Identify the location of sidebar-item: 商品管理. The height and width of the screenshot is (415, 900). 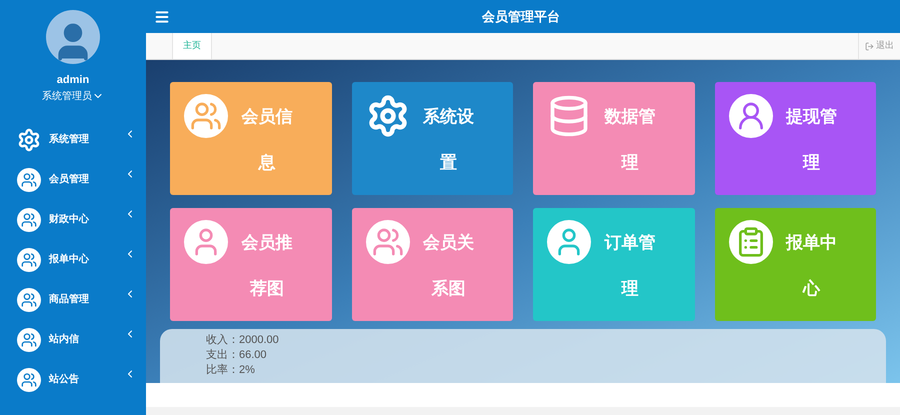
(73, 300).